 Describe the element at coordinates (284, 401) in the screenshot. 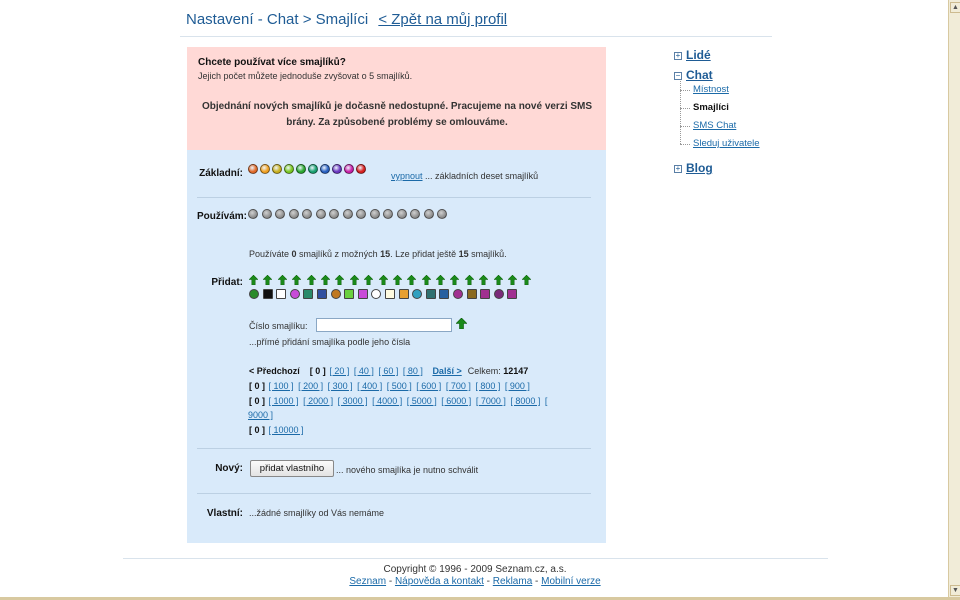

I see `page-link: [ 1000 ]` at that location.